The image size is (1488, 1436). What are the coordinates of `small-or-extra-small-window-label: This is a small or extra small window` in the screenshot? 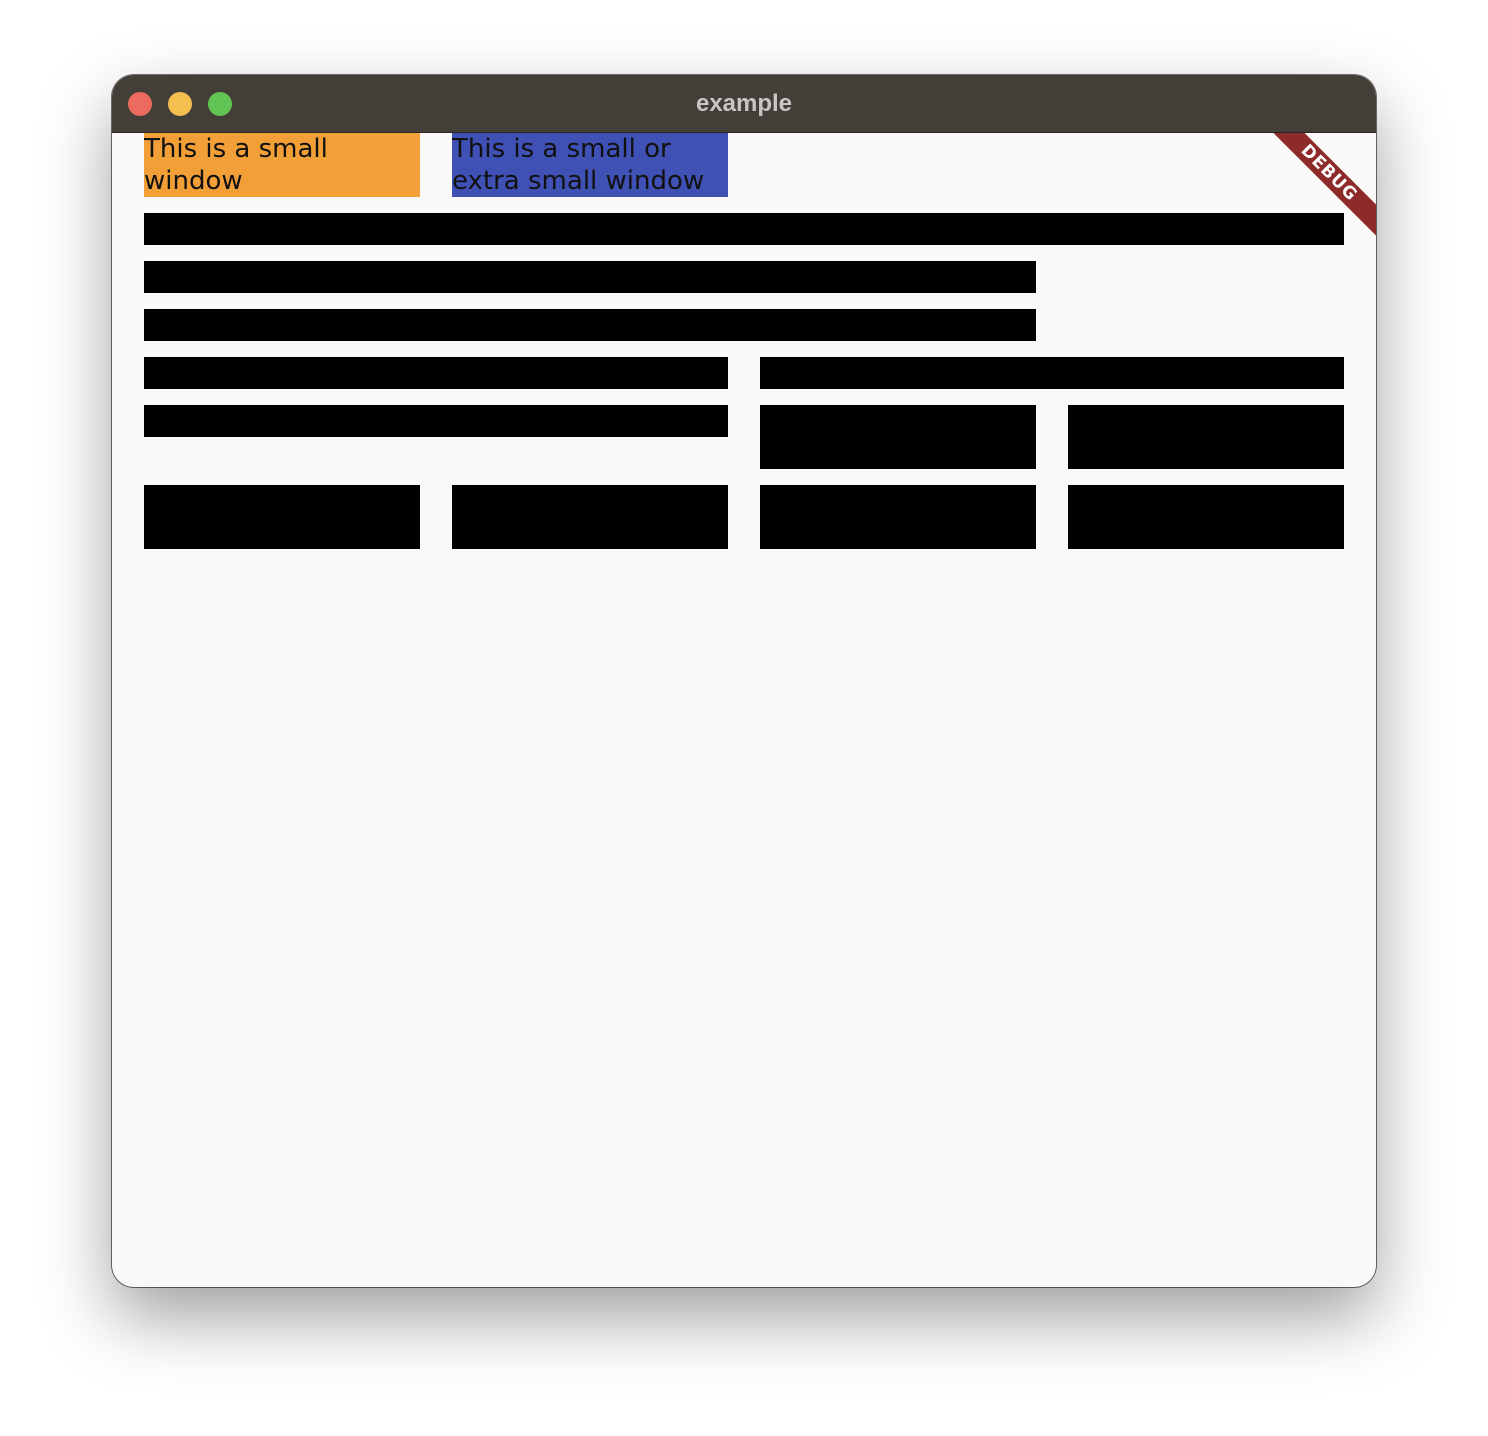 It's located at (578, 165).